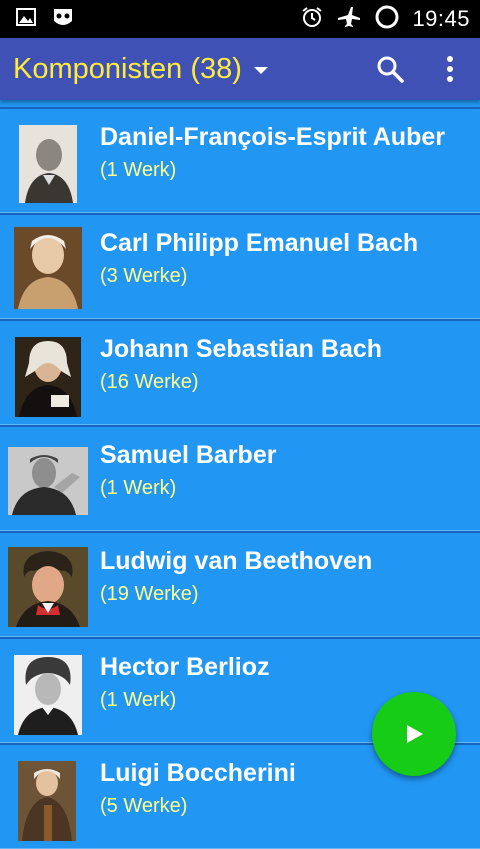 The image size is (480, 849). I want to click on work-count: (16 Werke), so click(149, 382).